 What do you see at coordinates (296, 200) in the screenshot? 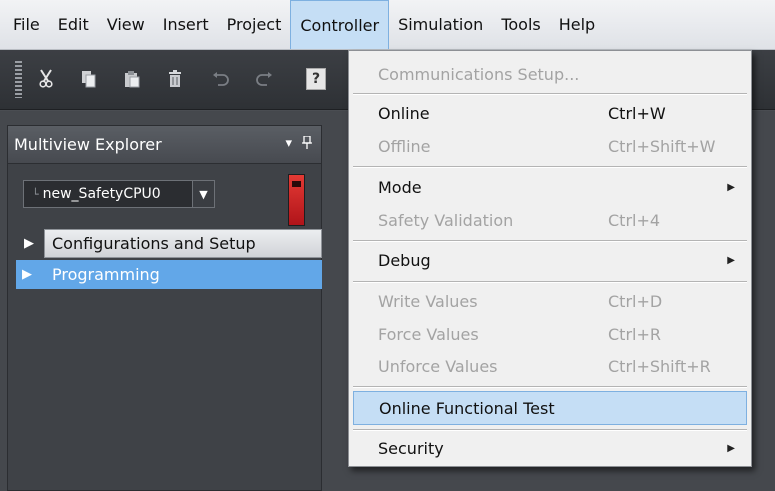
I see `cpu-status-indicator-icon` at bounding box center [296, 200].